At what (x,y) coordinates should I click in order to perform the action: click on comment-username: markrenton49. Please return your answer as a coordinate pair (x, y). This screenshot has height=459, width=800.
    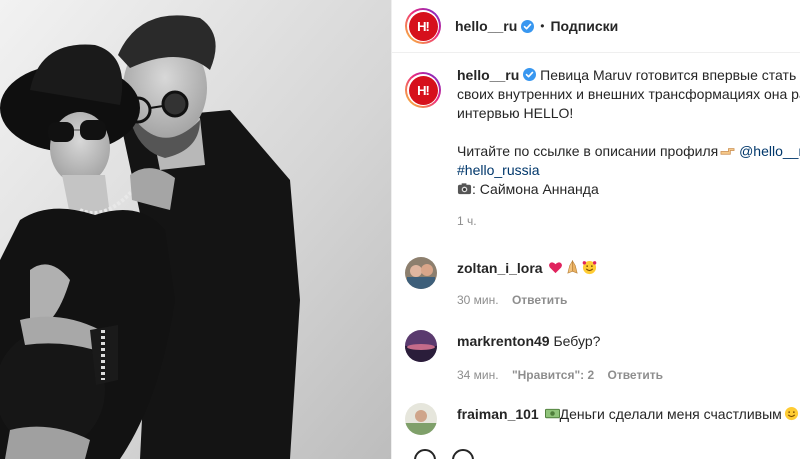
    Looking at the image, I should click on (503, 341).